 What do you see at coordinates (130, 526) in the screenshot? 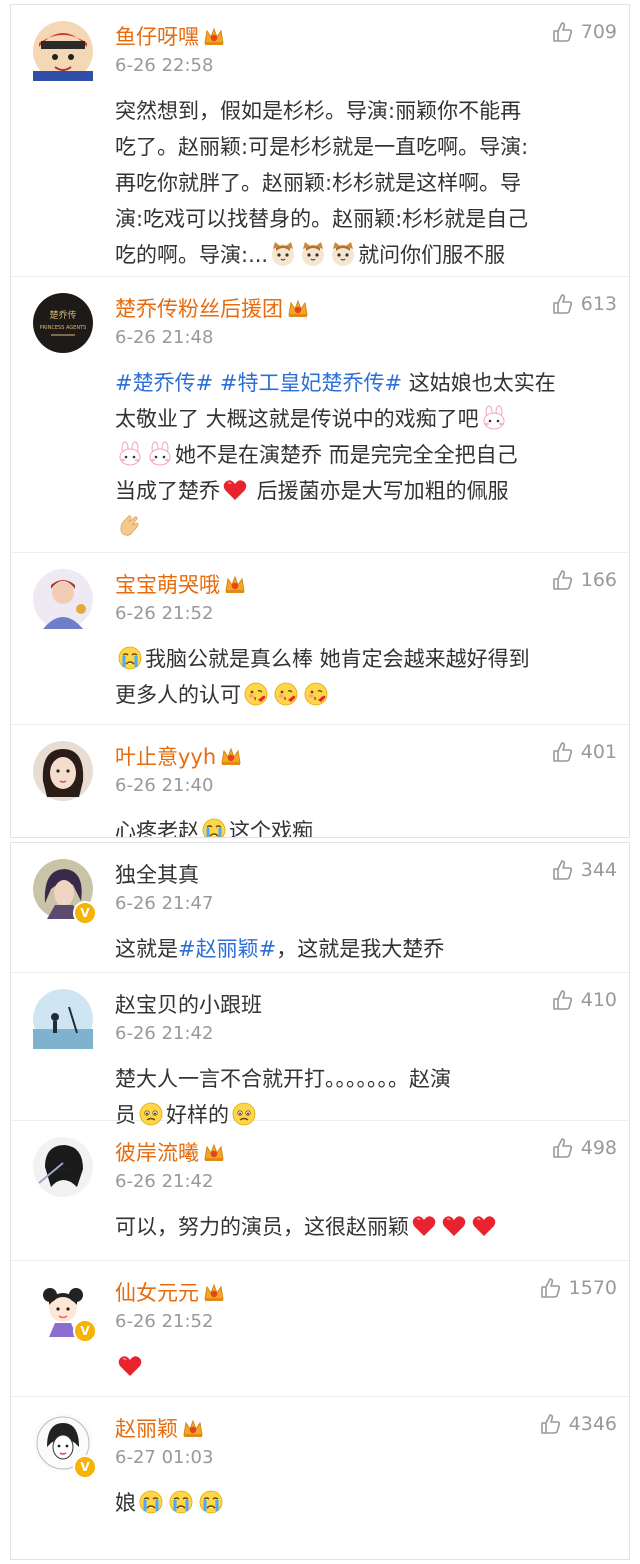
I see `clapping-hands-icon` at bounding box center [130, 526].